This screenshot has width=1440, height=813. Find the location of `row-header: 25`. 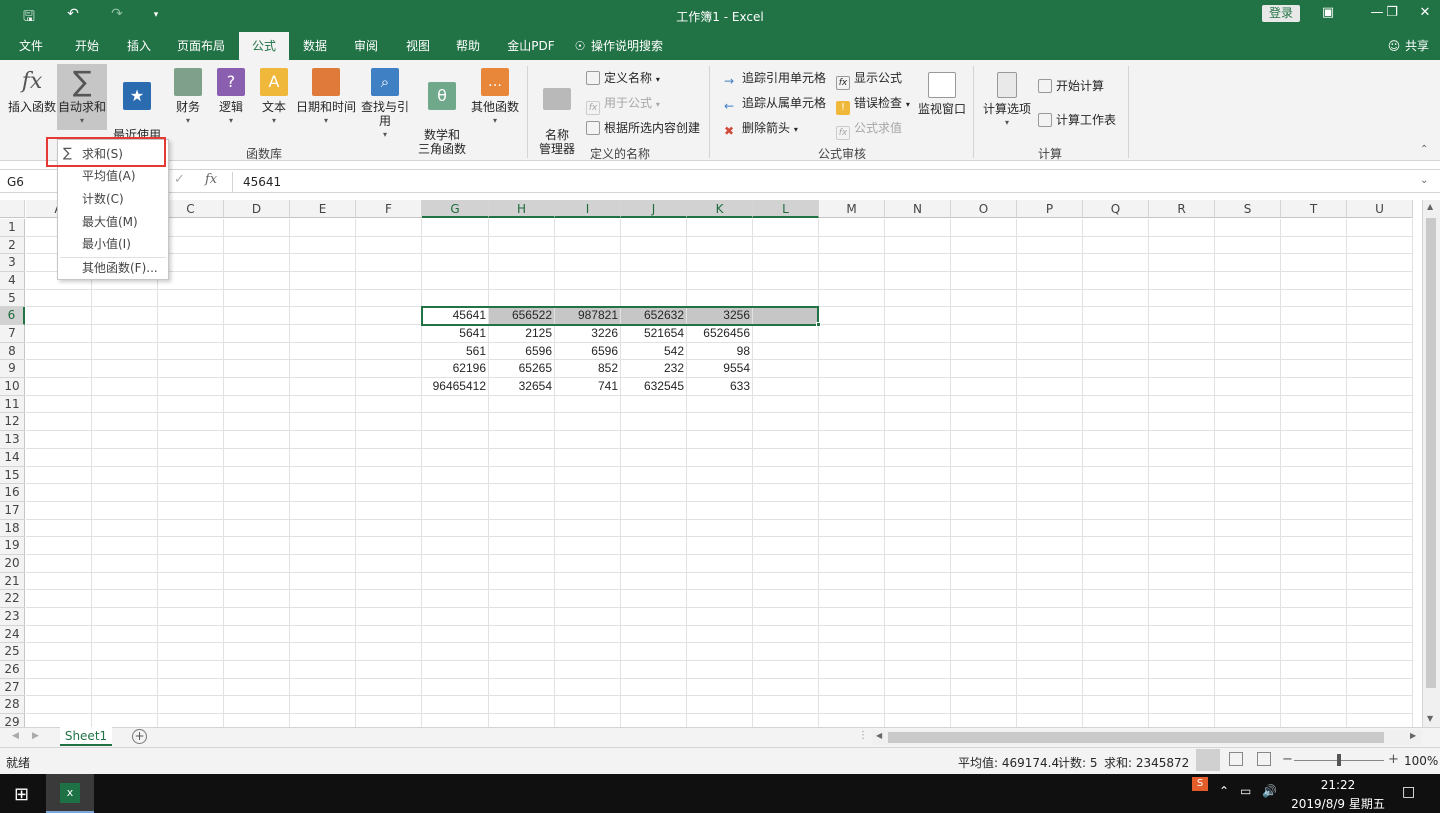

row-header: 25 is located at coordinates (12, 652).